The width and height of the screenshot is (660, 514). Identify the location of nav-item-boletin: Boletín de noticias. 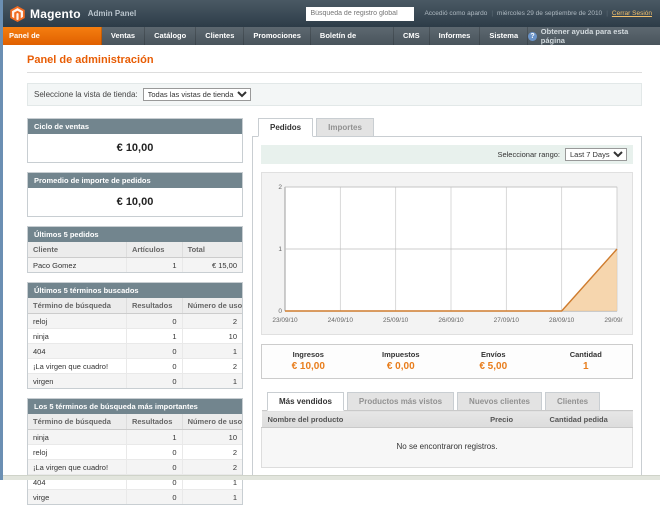
(352, 42).